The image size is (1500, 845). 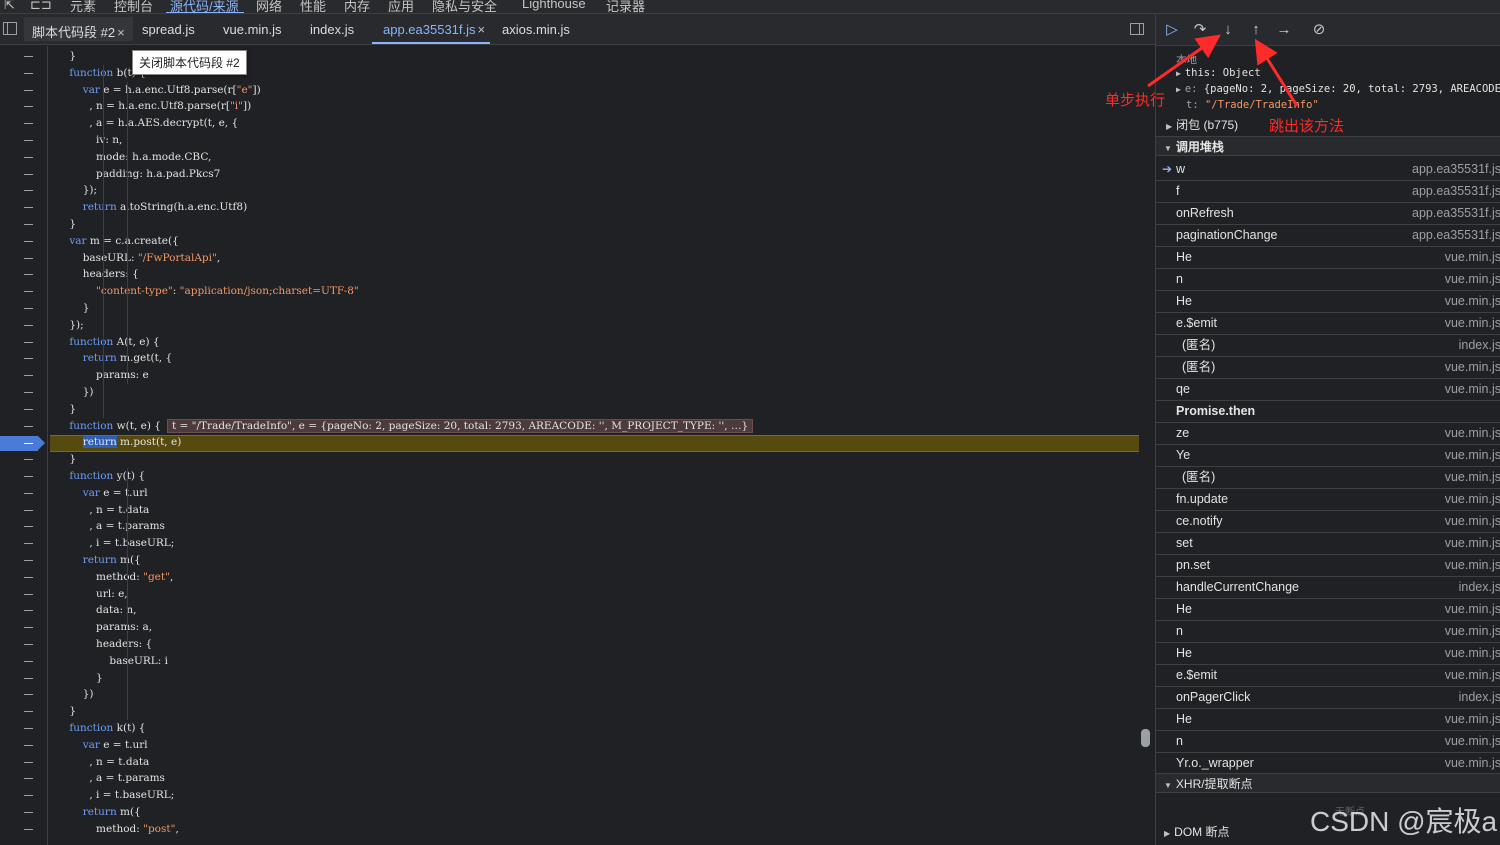 What do you see at coordinates (1184, 61) in the screenshot?
I see `step-arrow` at bounding box center [1184, 61].